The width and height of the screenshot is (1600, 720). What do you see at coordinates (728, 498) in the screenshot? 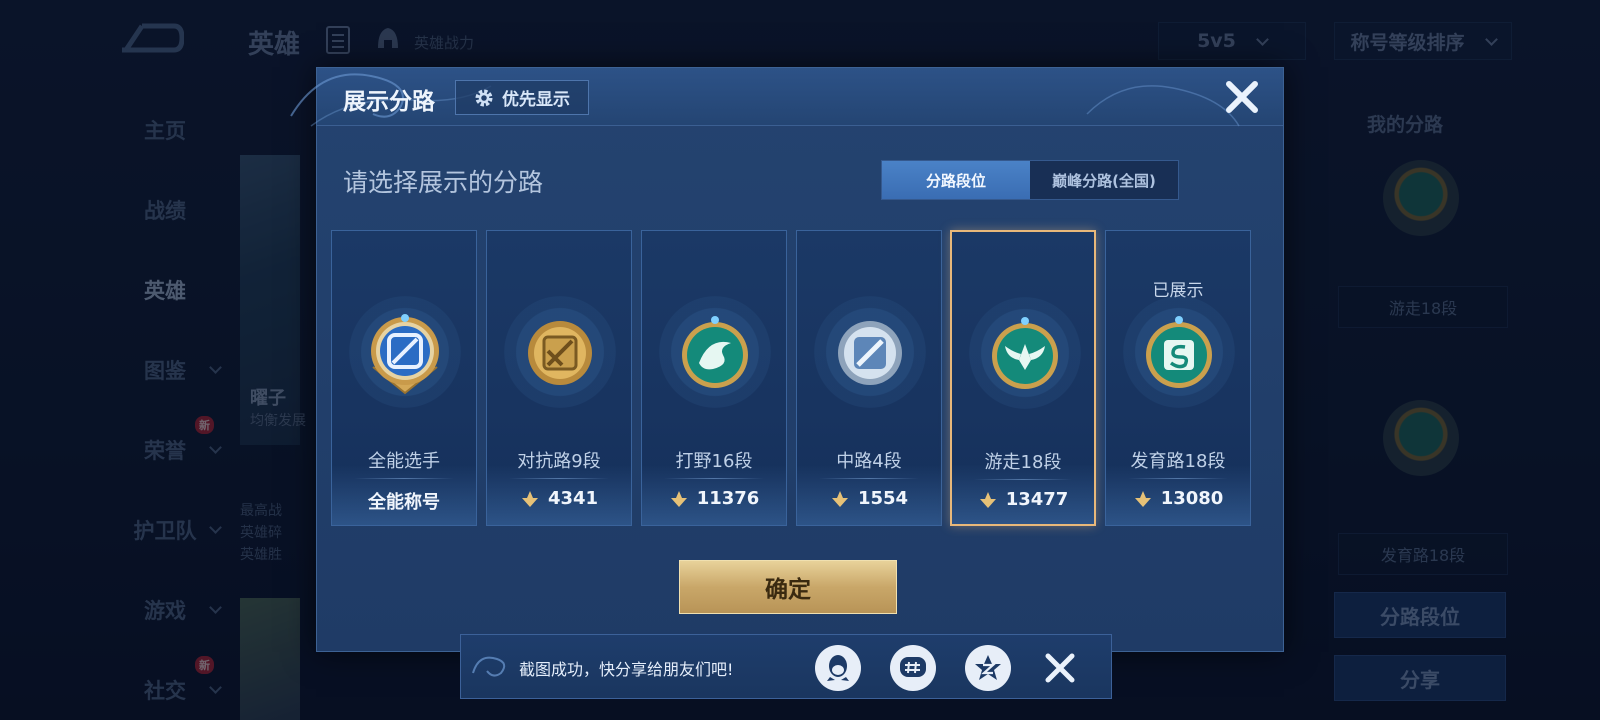
I see `lane-score-value: 11376` at bounding box center [728, 498].